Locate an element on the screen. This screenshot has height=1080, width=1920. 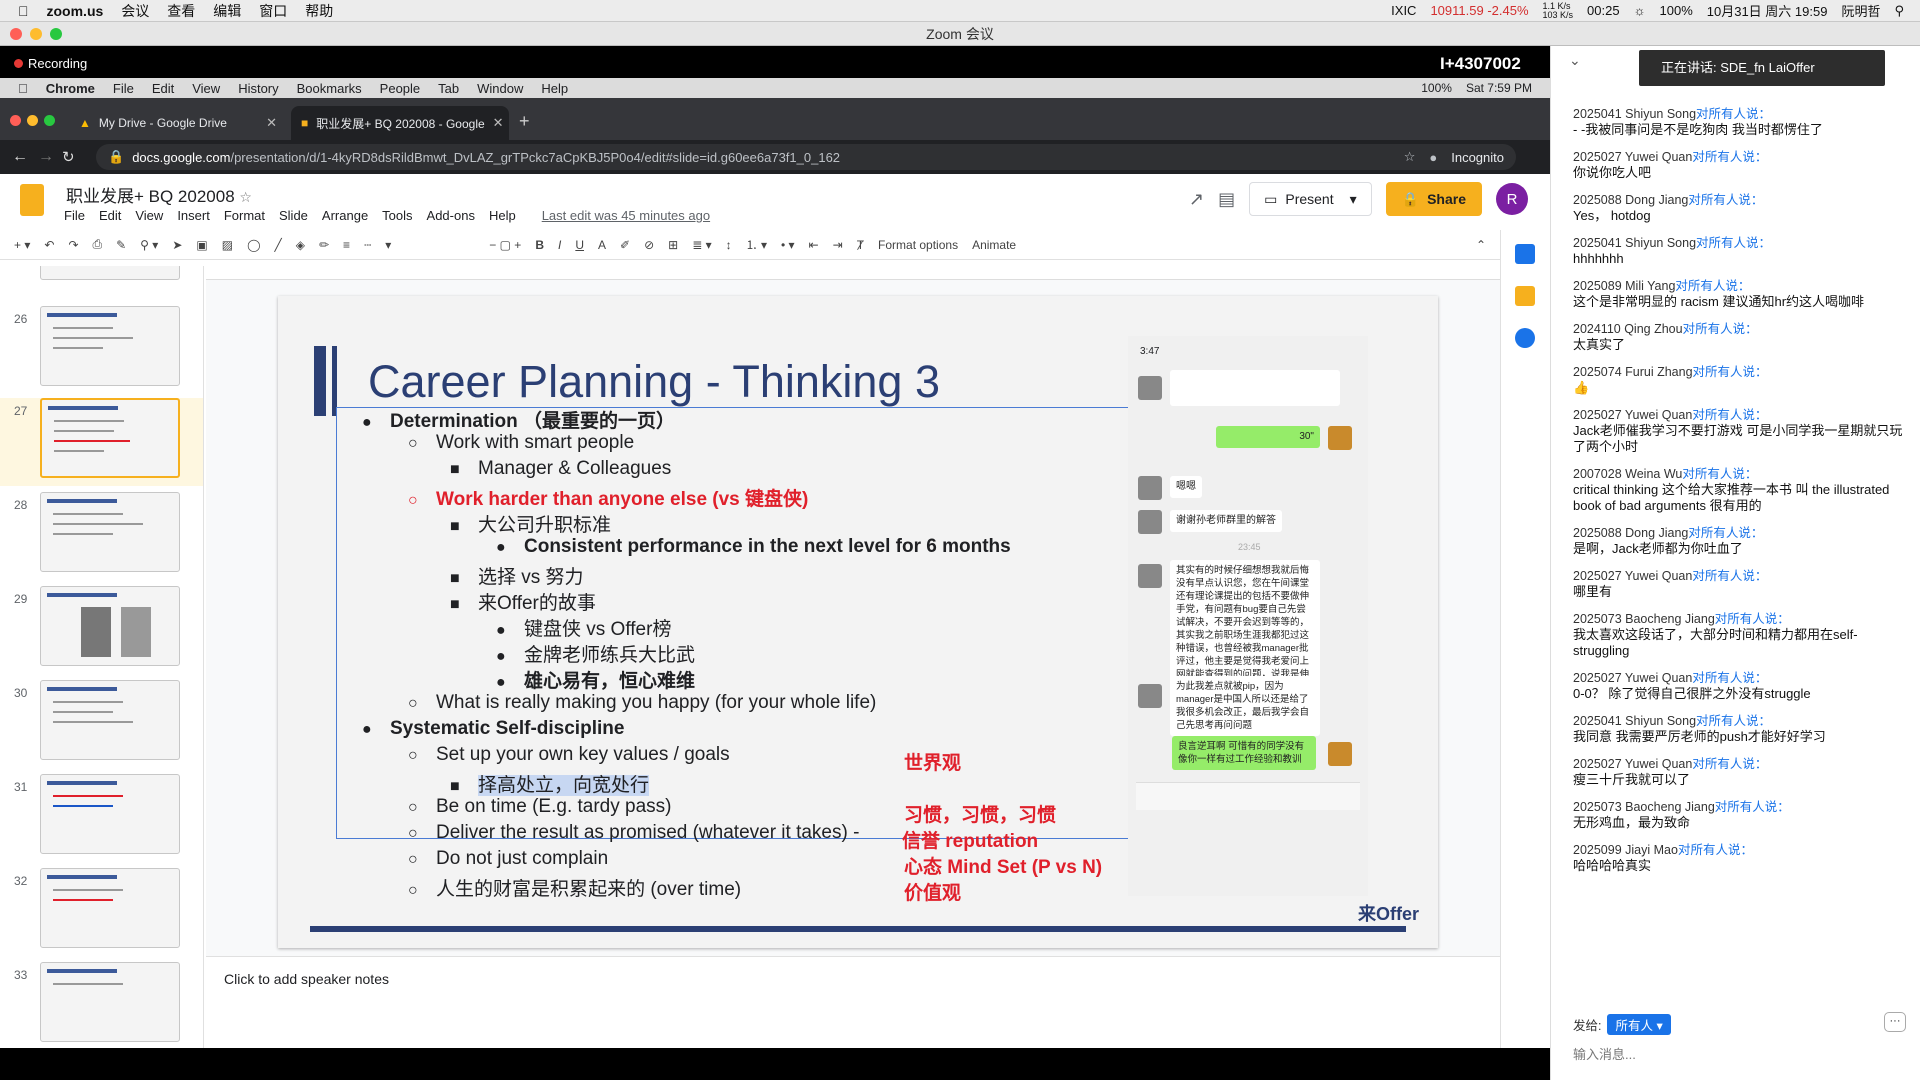
mac-menu-item: 查看 is located at coordinates (181, 11).